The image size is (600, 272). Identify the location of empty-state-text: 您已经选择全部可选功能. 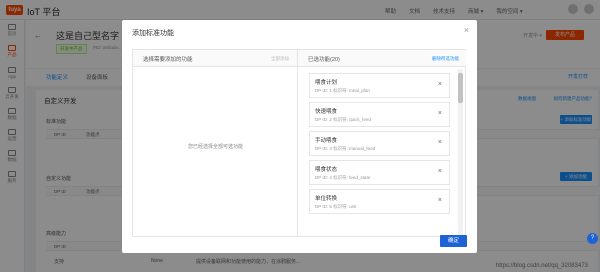
(215, 147).